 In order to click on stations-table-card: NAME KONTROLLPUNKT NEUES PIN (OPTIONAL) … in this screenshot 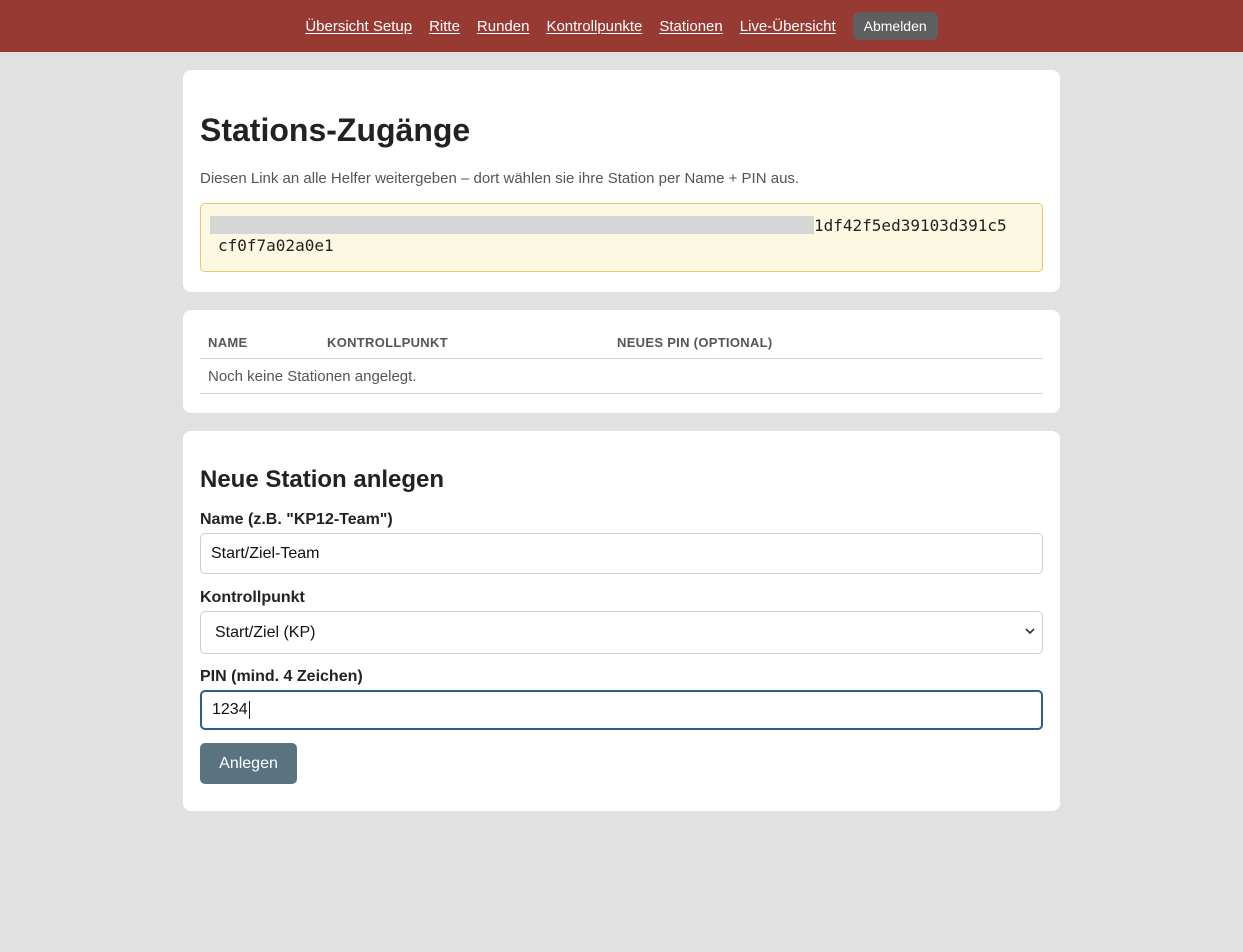, I will do `click(621, 361)`.